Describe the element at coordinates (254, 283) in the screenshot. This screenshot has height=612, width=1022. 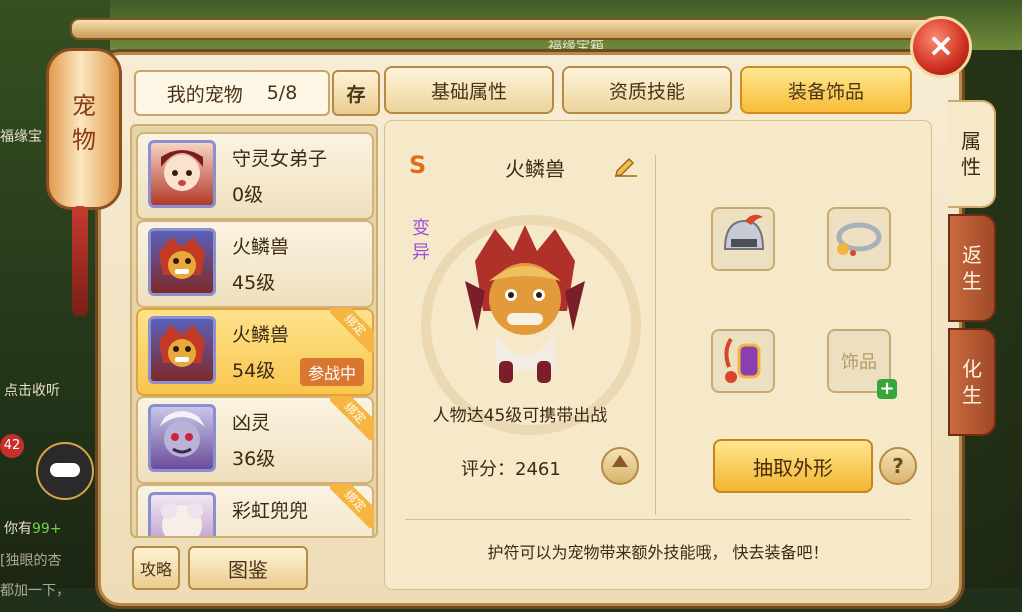
I see `pet-level: 45级` at that location.